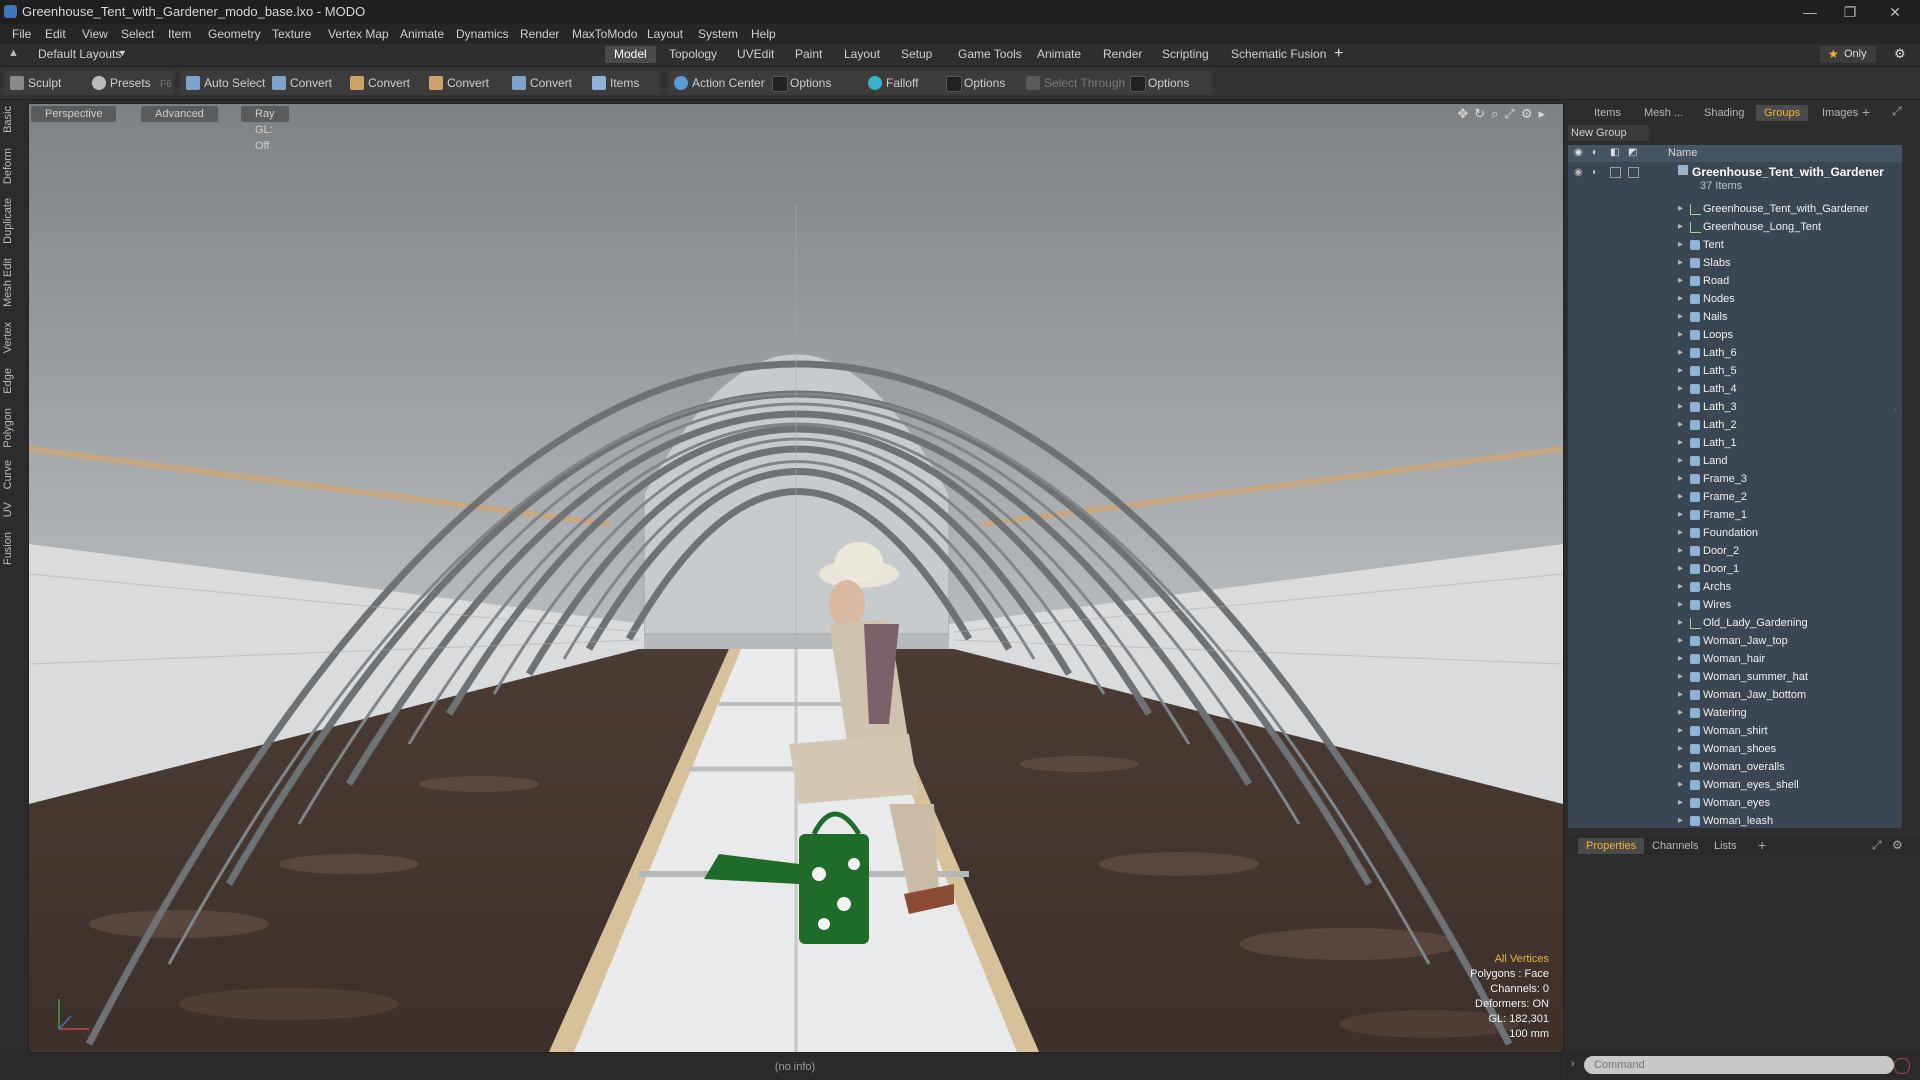 The height and width of the screenshot is (1080, 1920). What do you see at coordinates (862, 54) in the screenshot?
I see `tab-layout: Layout` at bounding box center [862, 54].